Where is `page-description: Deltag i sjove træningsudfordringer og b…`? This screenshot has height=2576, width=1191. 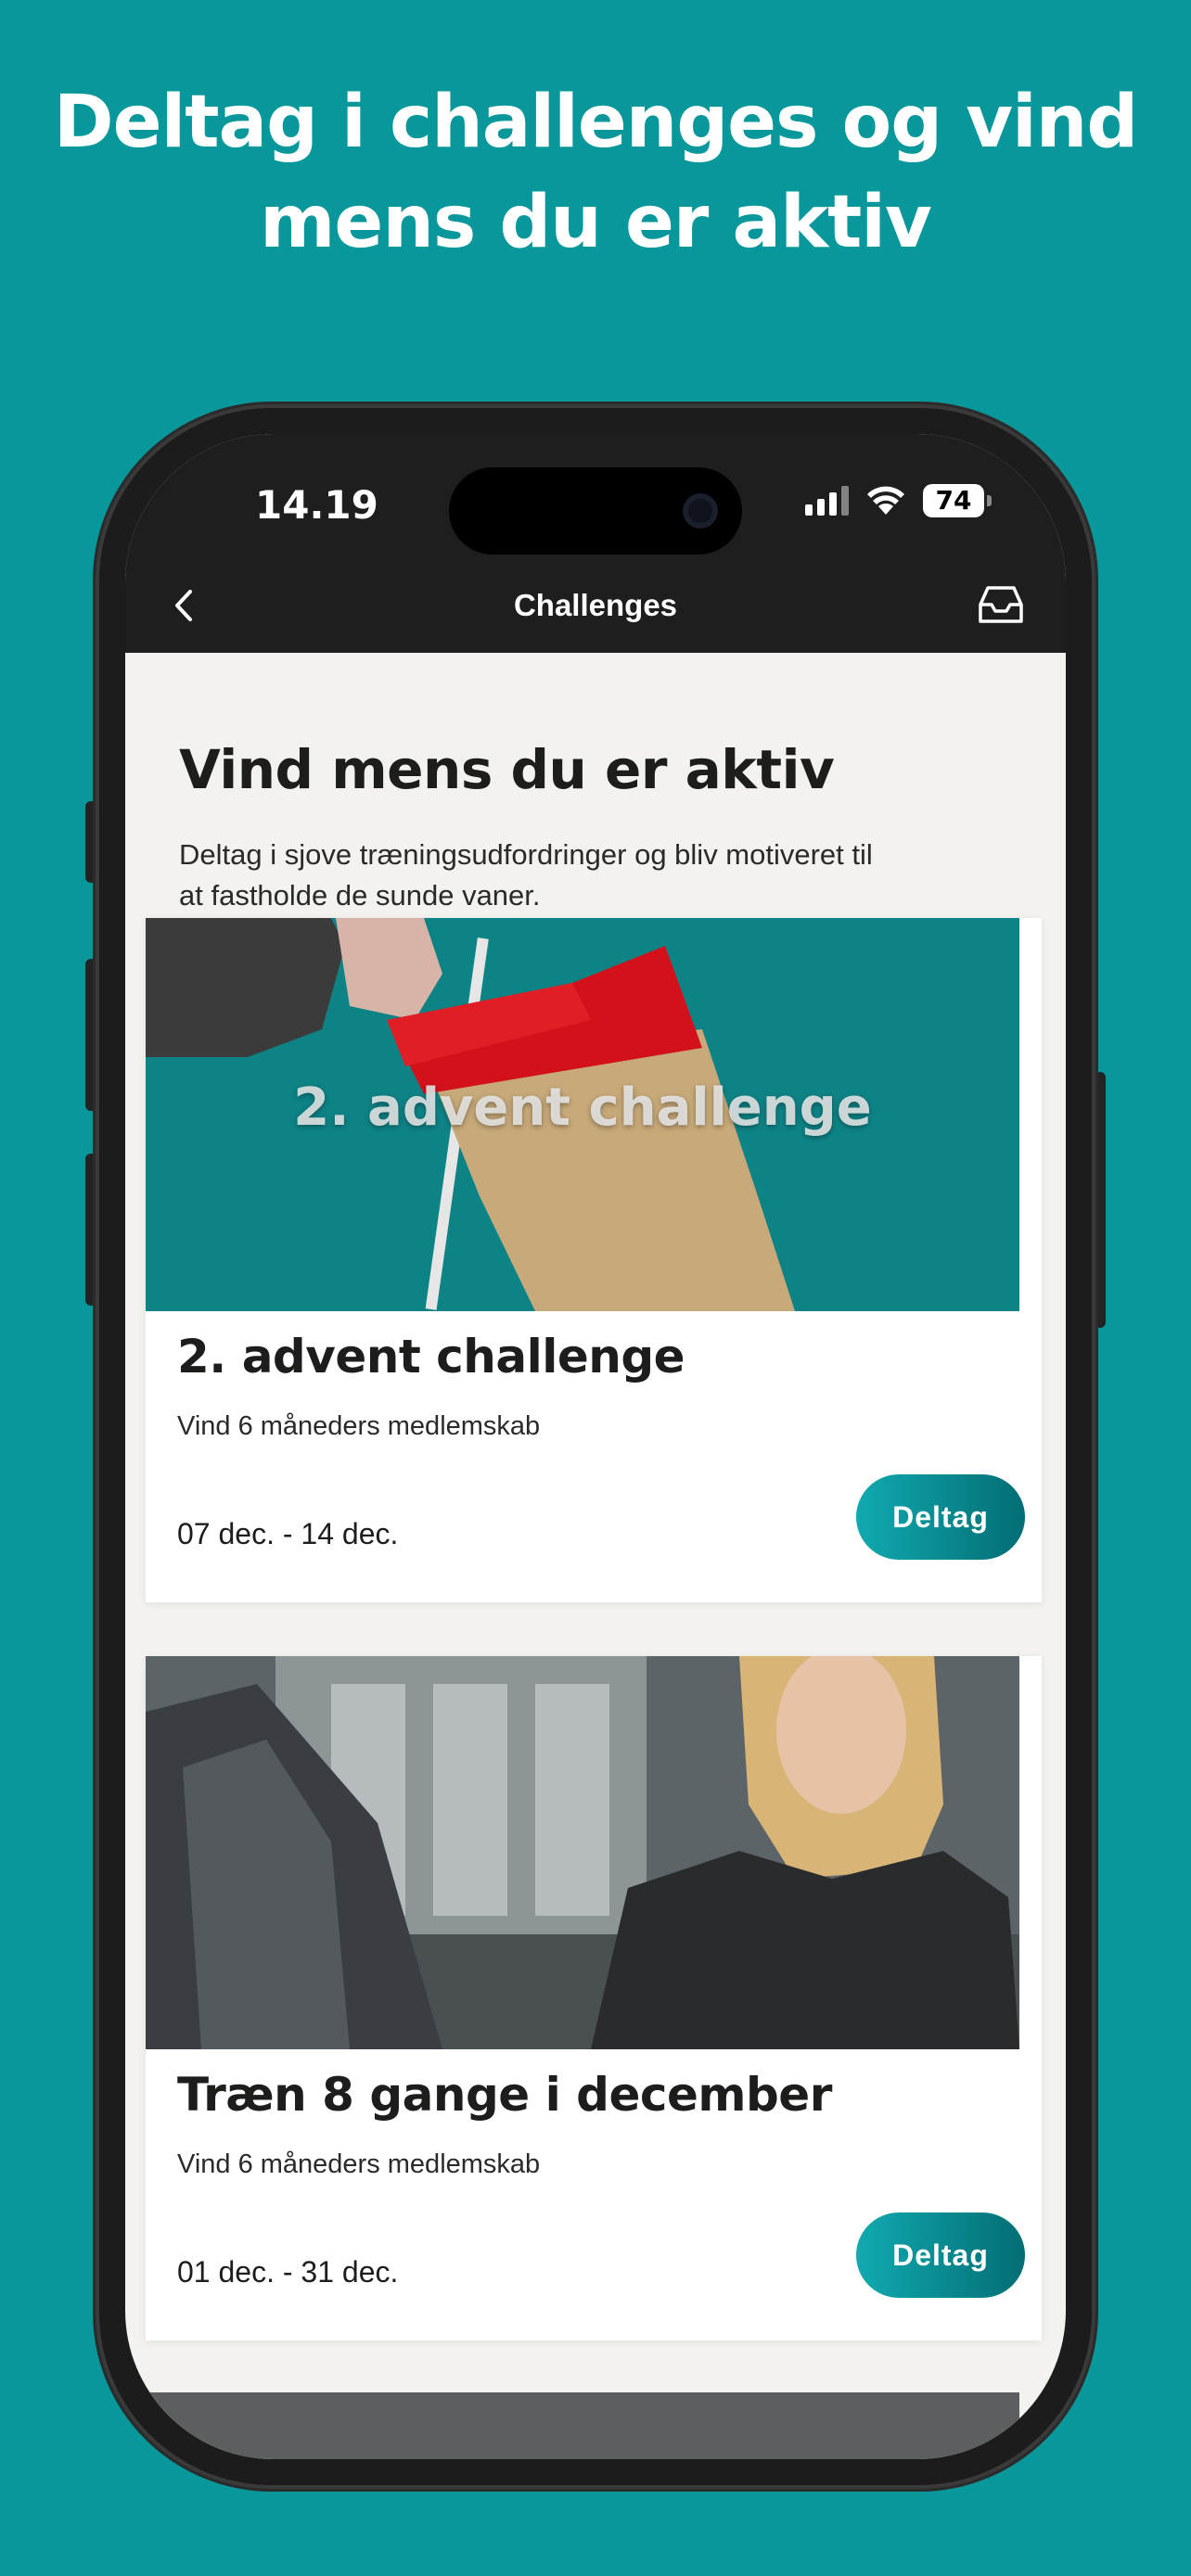 page-description: Deltag i sjove træningsudfordringer og b… is located at coordinates (526, 875).